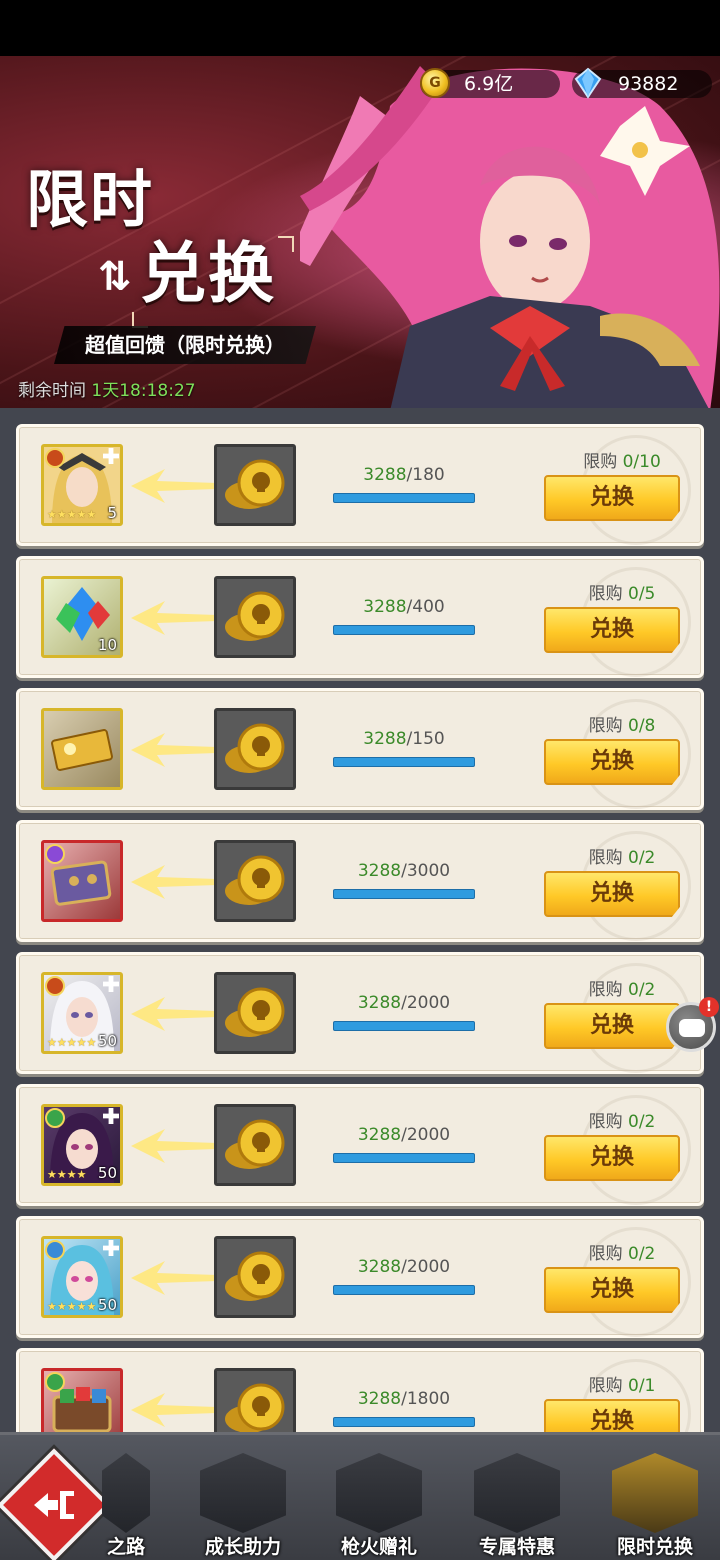  What do you see at coordinates (642, 726) in the screenshot?
I see `limit-value: 0/8` at bounding box center [642, 726].